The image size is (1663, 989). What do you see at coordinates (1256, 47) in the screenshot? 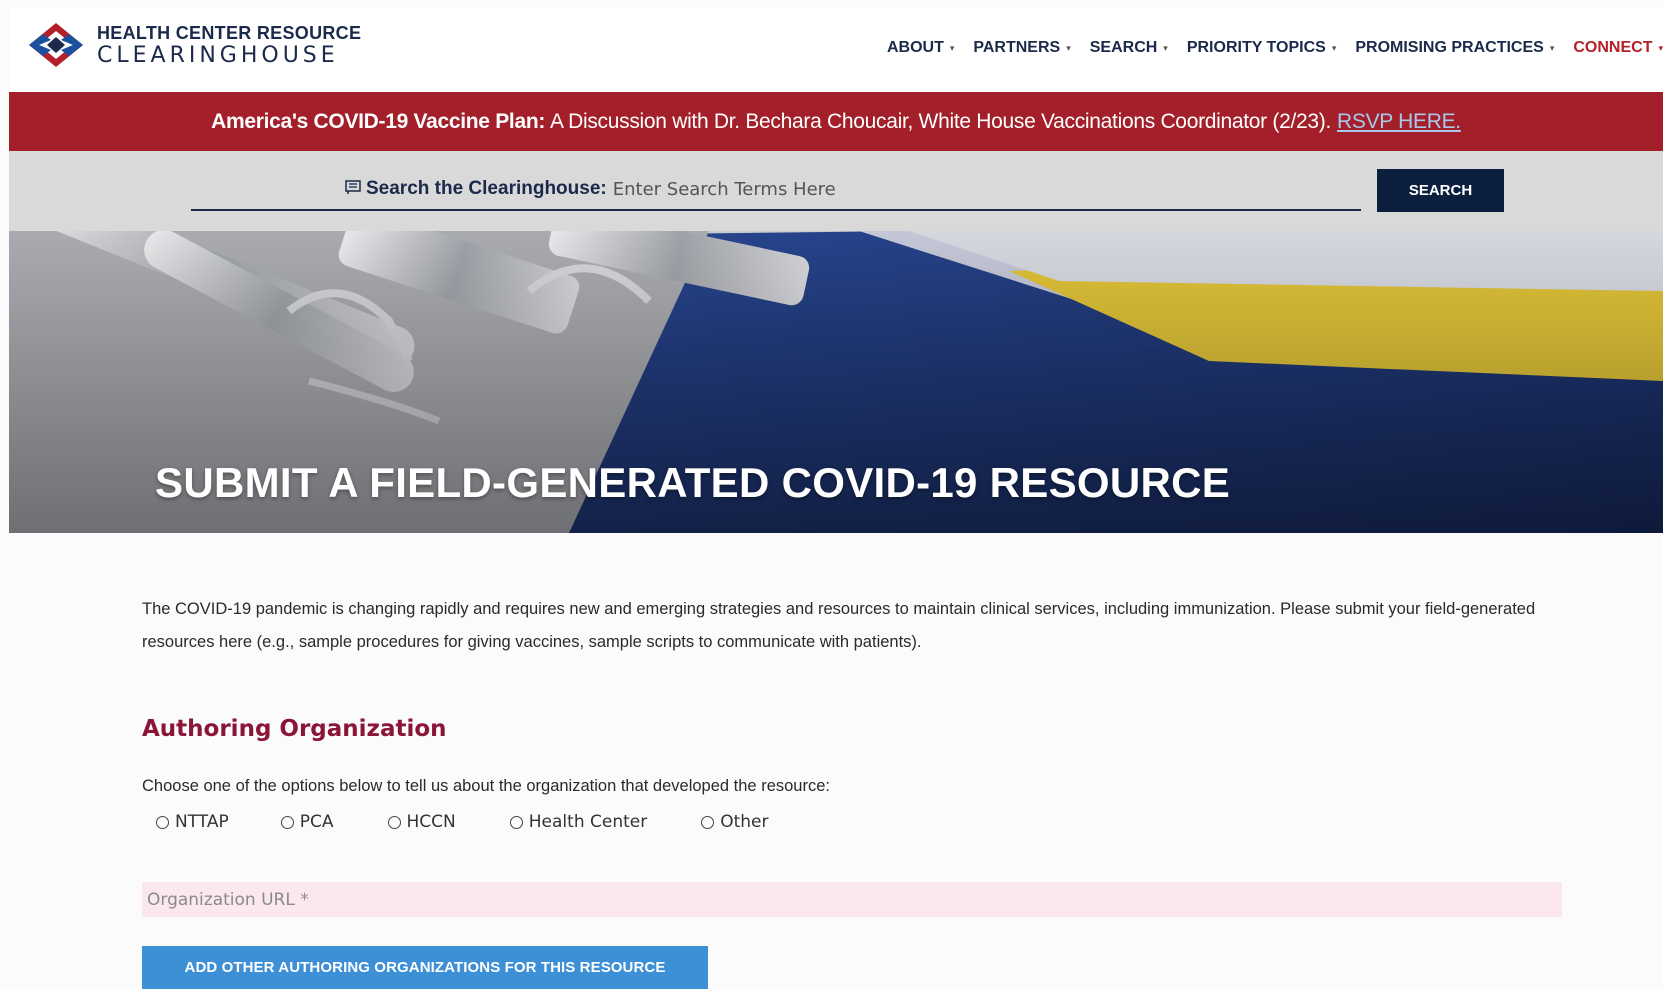
I see `nav-priority-topics-label: PRIORITY TOPICS` at bounding box center [1256, 47].